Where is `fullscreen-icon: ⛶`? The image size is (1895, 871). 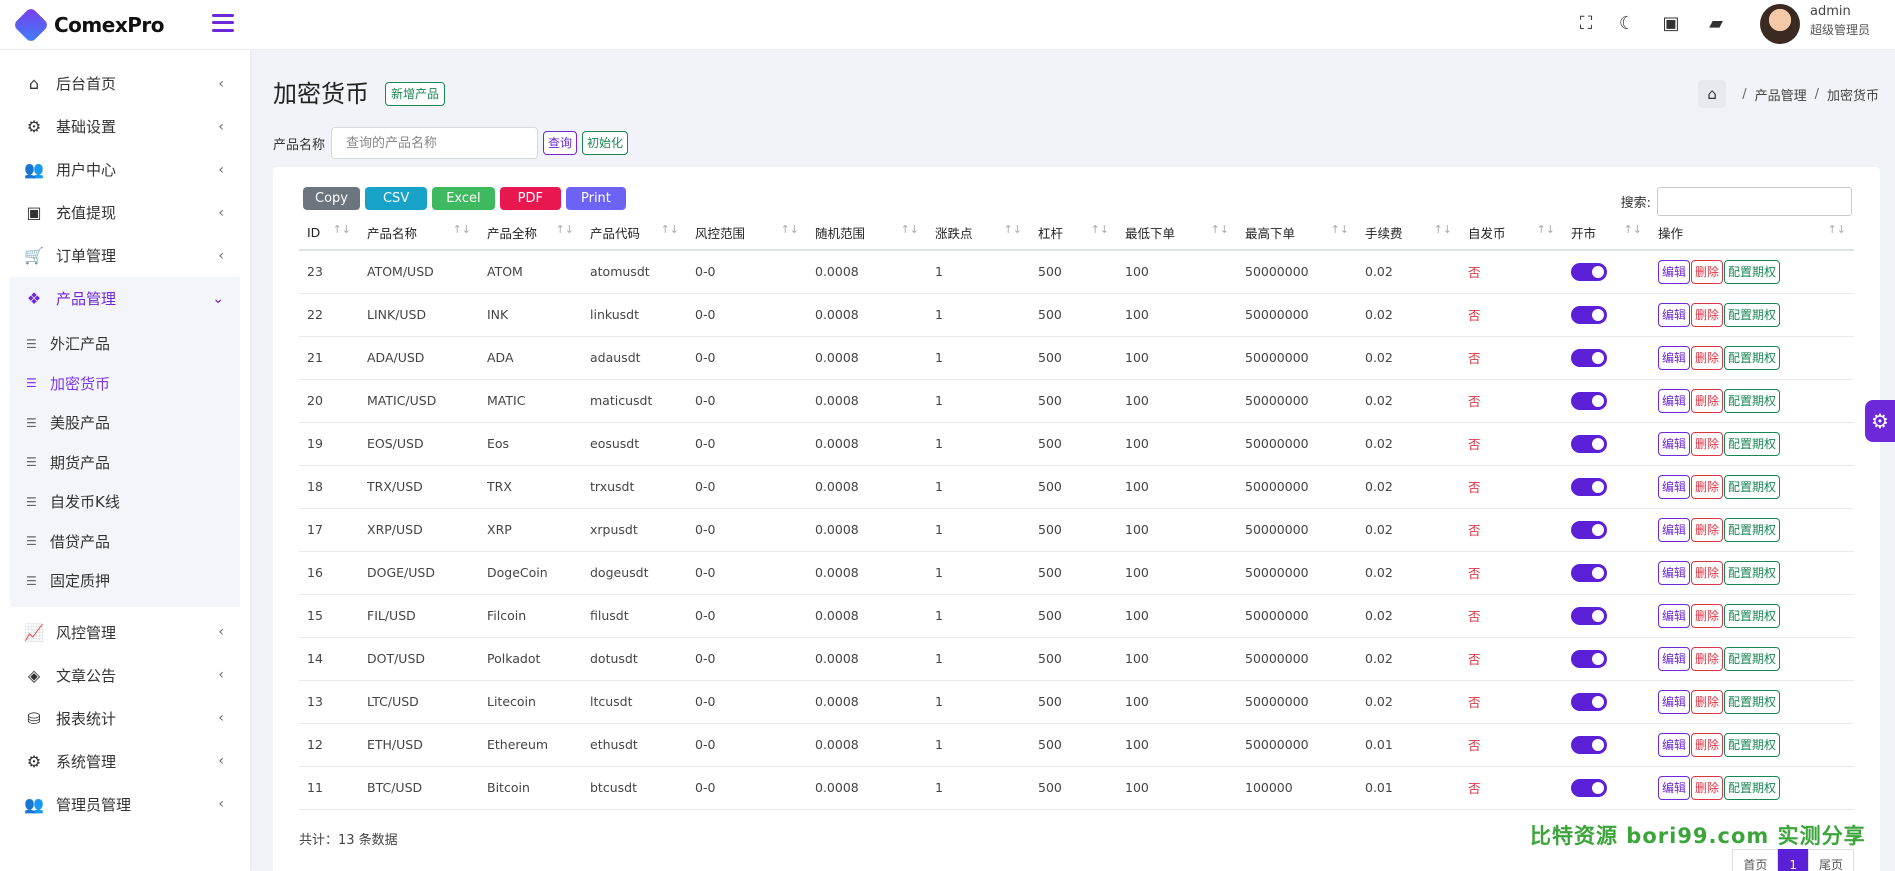 fullscreen-icon: ⛶ is located at coordinates (1586, 24).